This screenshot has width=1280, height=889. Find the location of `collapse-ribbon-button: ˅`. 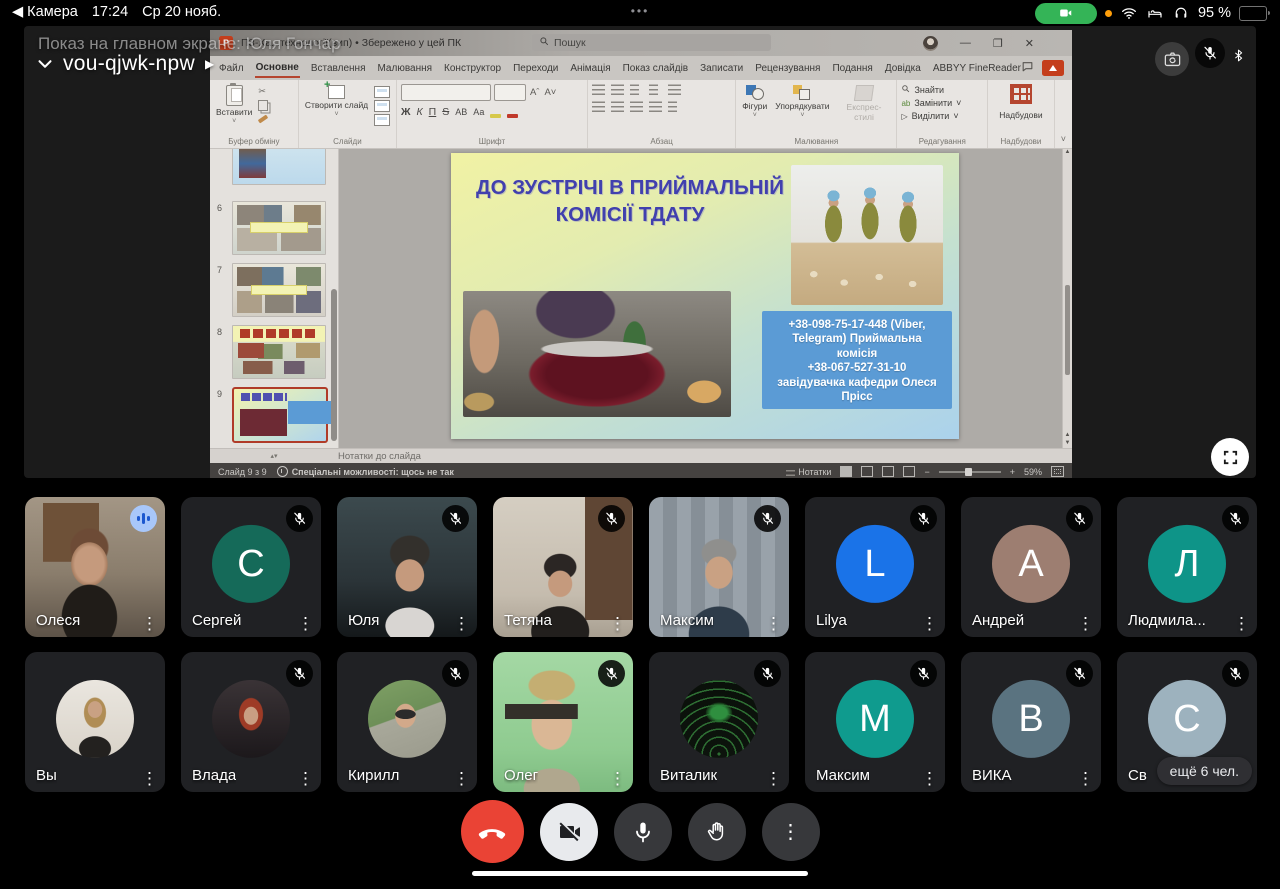

collapse-ribbon-button: ˅ is located at coordinates (1063, 141).